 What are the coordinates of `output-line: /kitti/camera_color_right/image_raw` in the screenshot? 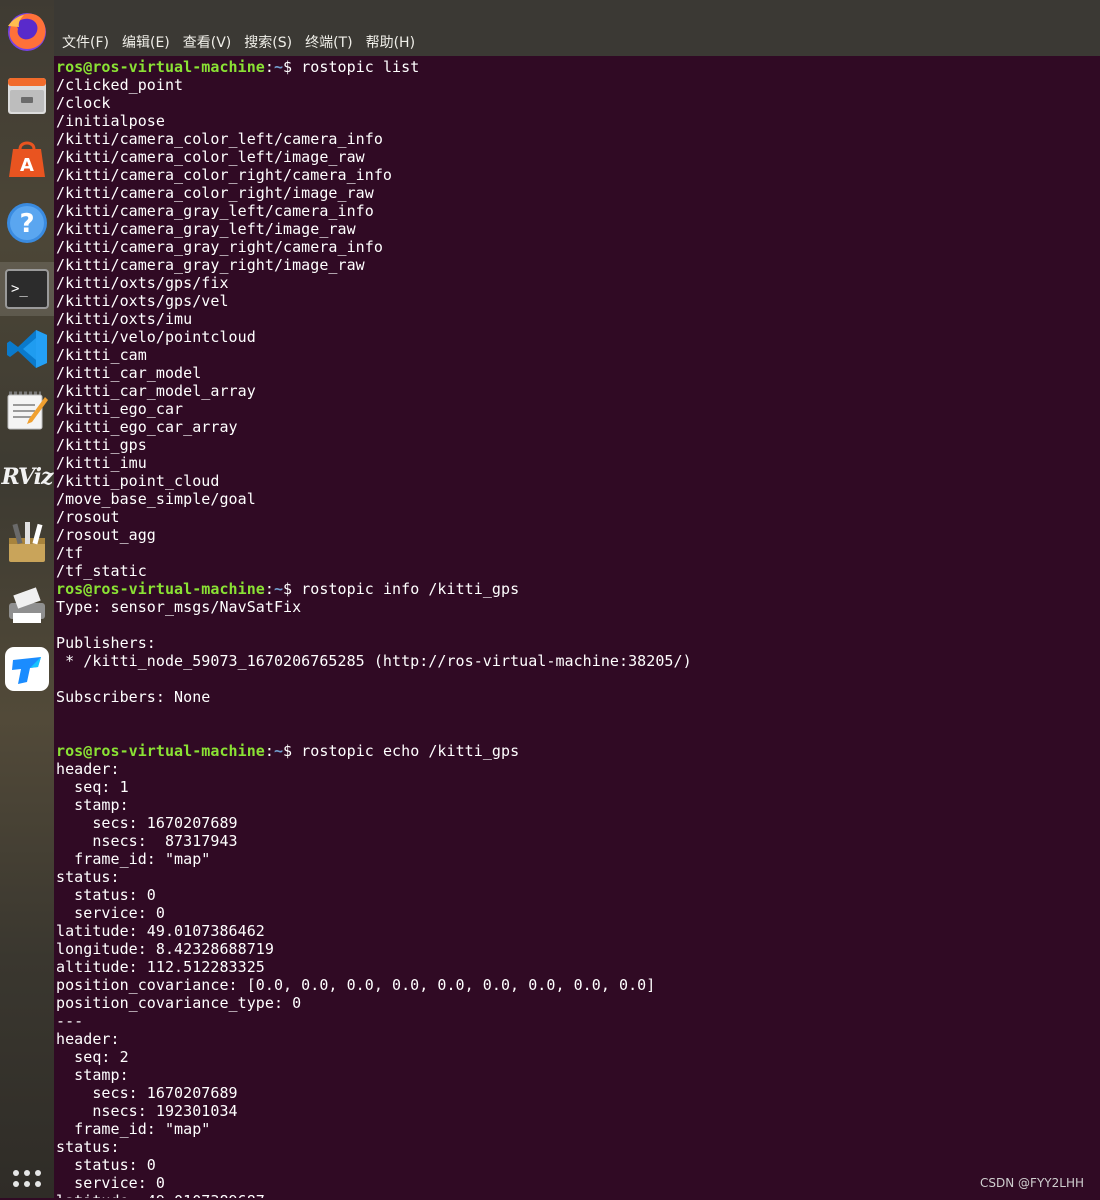 It's located at (215, 193).